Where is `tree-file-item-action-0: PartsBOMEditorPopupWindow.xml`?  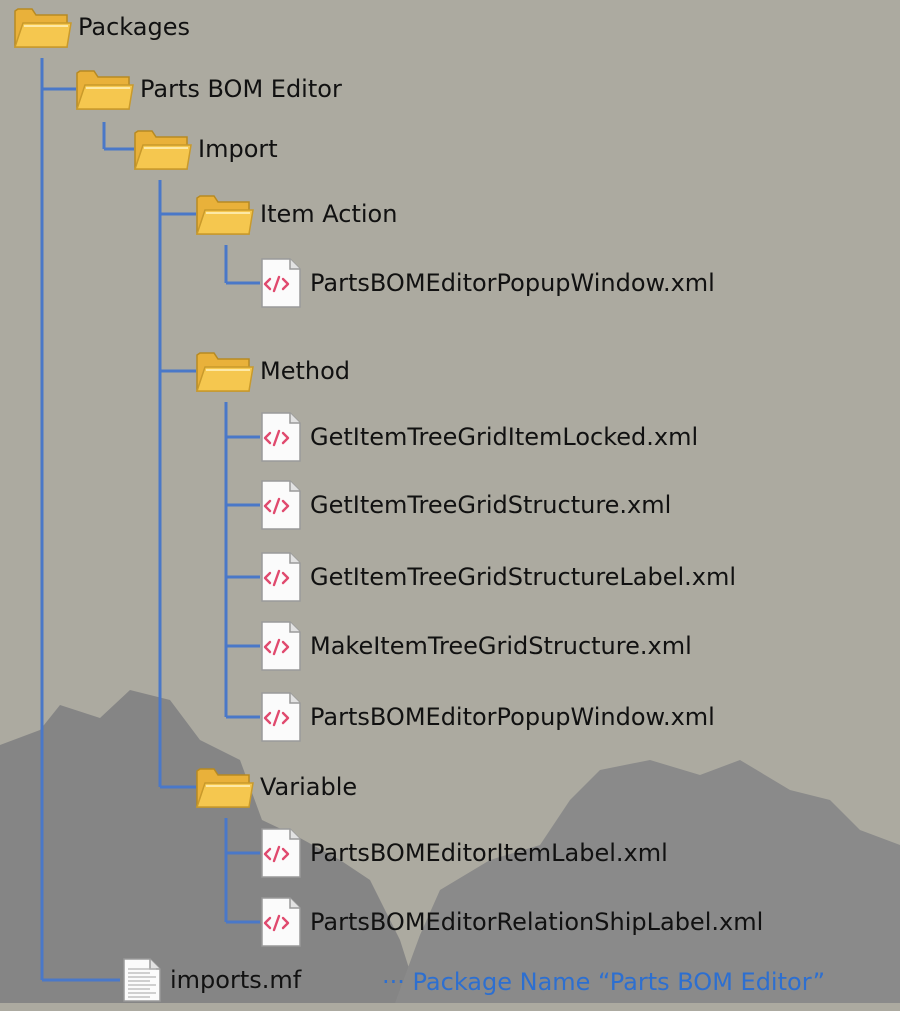
tree-file-item-action-0: PartsBOMEditorPopupWindow.xml is located at coordinates (486, 283).